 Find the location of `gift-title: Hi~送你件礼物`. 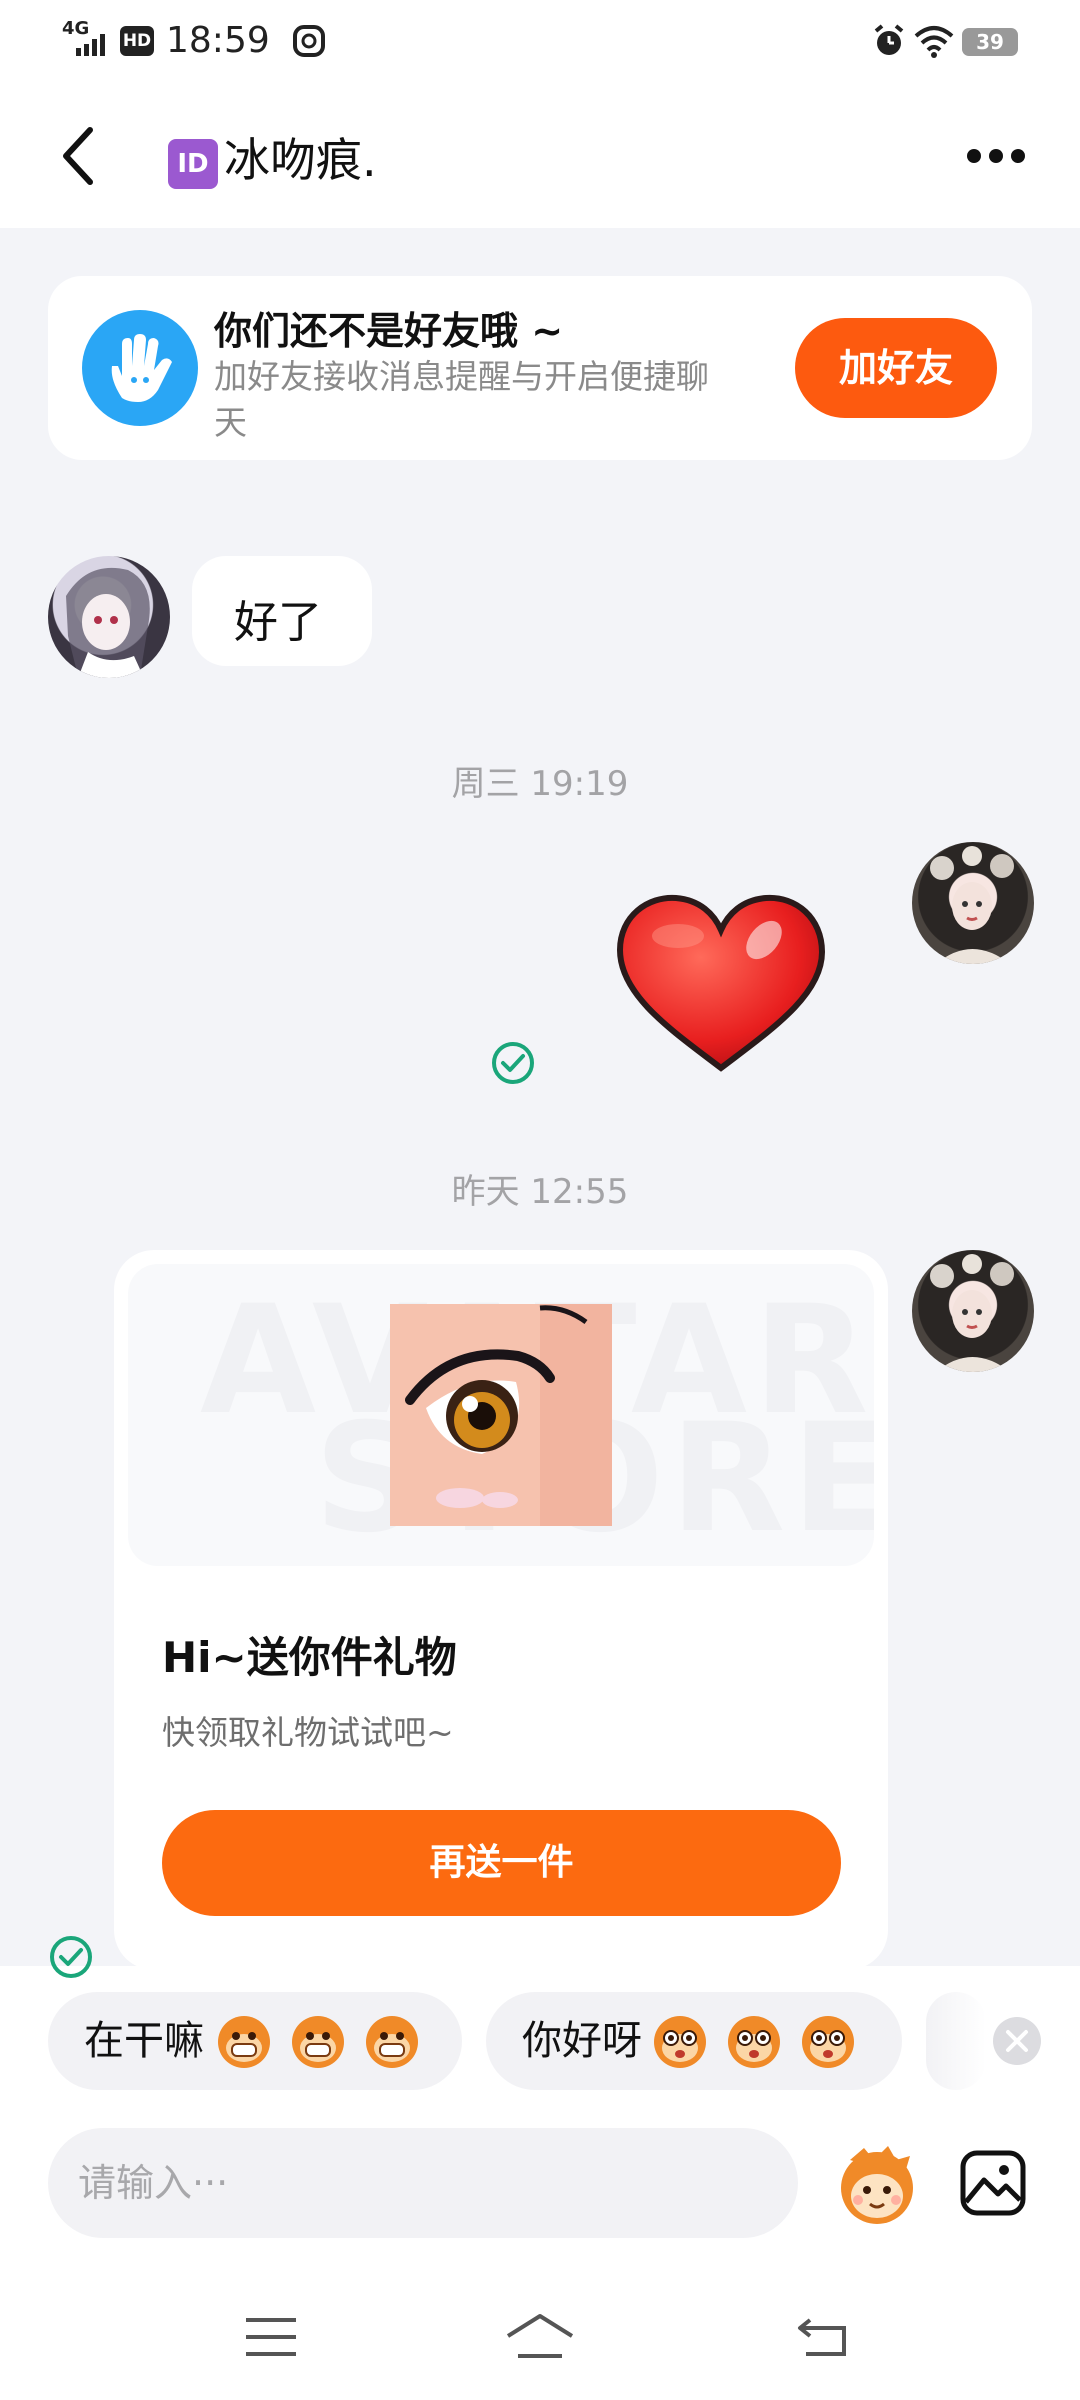

gift-title: Hi~送你件礼物 is located at coordinates (309, 1657).